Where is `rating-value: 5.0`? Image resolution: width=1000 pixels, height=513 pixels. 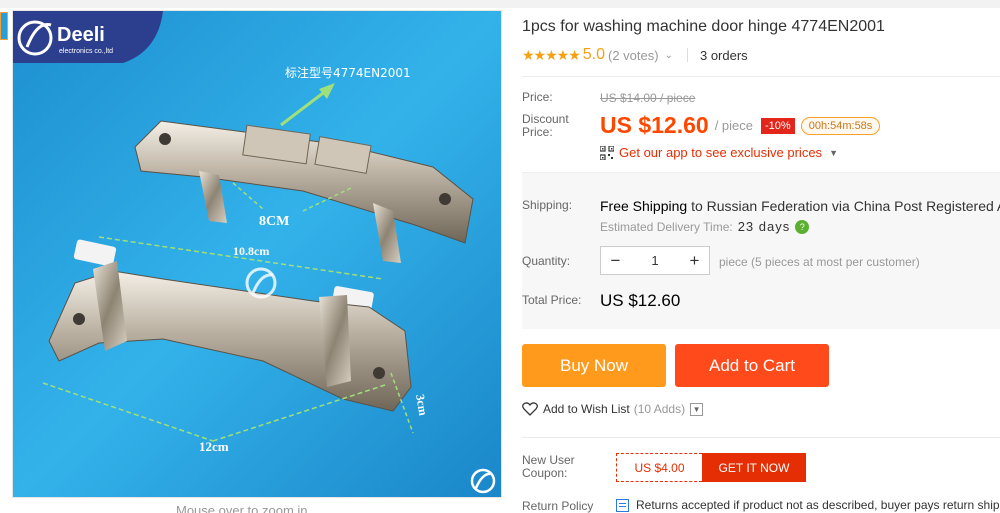
rating-value: 5.0 is located at coordinates (594, 54).